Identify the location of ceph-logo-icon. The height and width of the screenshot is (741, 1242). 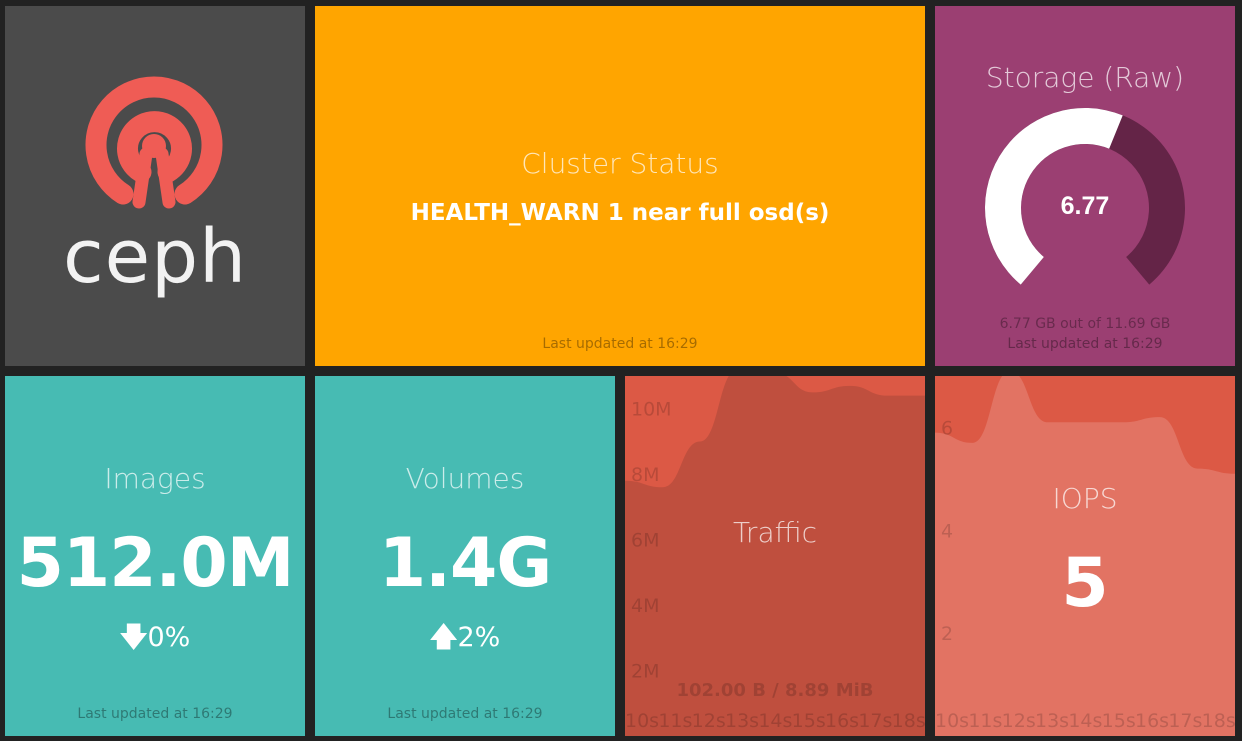
(154, 142).